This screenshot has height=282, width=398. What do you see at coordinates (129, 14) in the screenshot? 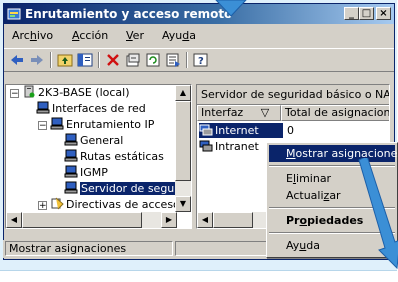
I see `window-title: Enrutamiento y acceso remoto` at bounding box center [129, 14].